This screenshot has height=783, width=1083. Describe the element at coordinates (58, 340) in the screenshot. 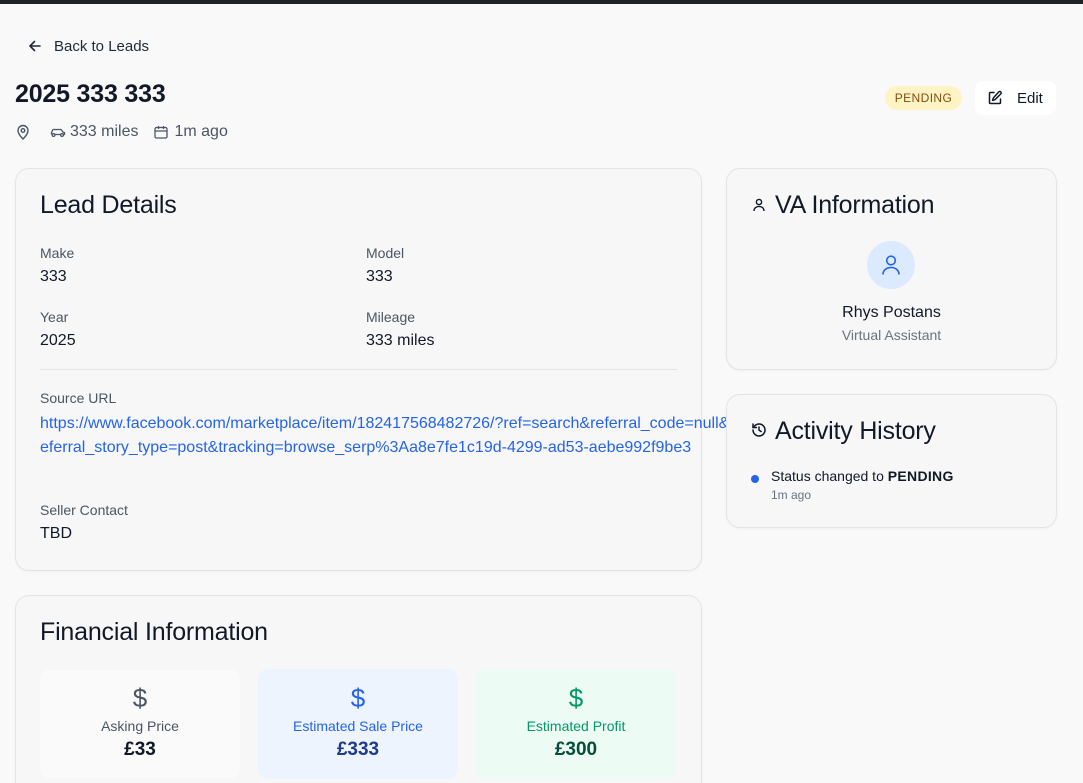

I see `year-value: 2025` at that location.